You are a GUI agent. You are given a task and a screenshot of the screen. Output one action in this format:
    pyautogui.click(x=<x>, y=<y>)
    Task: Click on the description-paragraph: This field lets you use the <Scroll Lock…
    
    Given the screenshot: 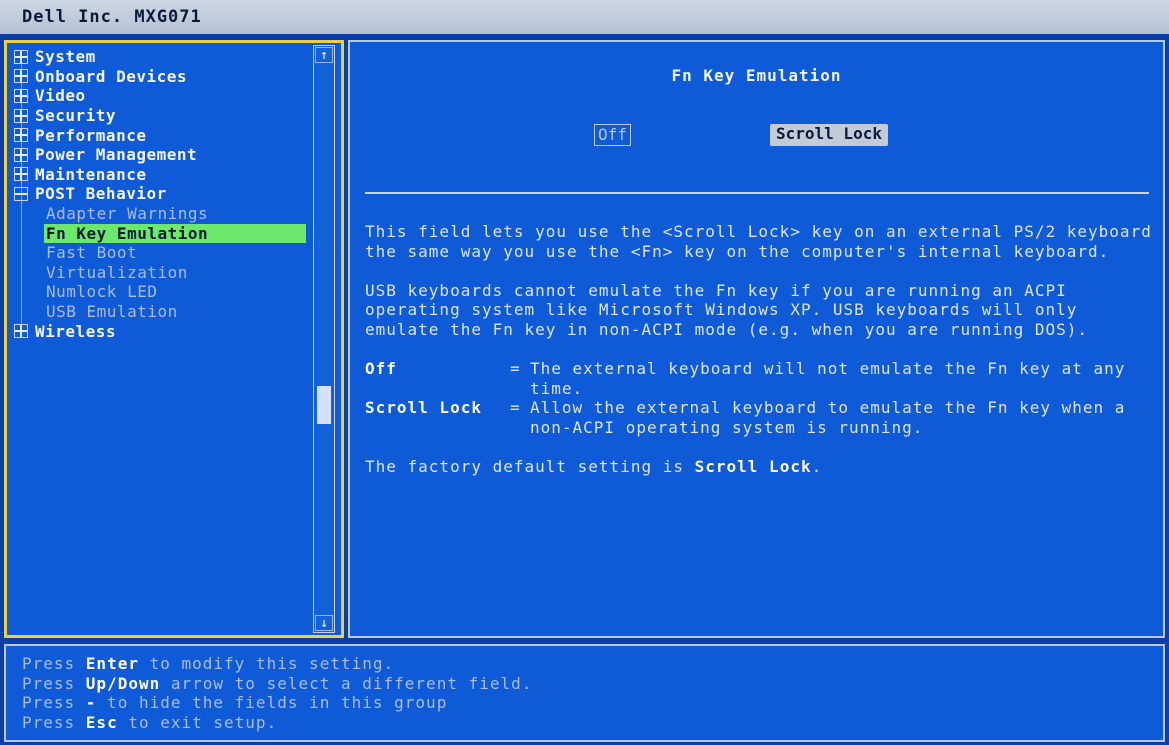 What is the action you would take?
    pyautogui.click(x=758, y=241)
    